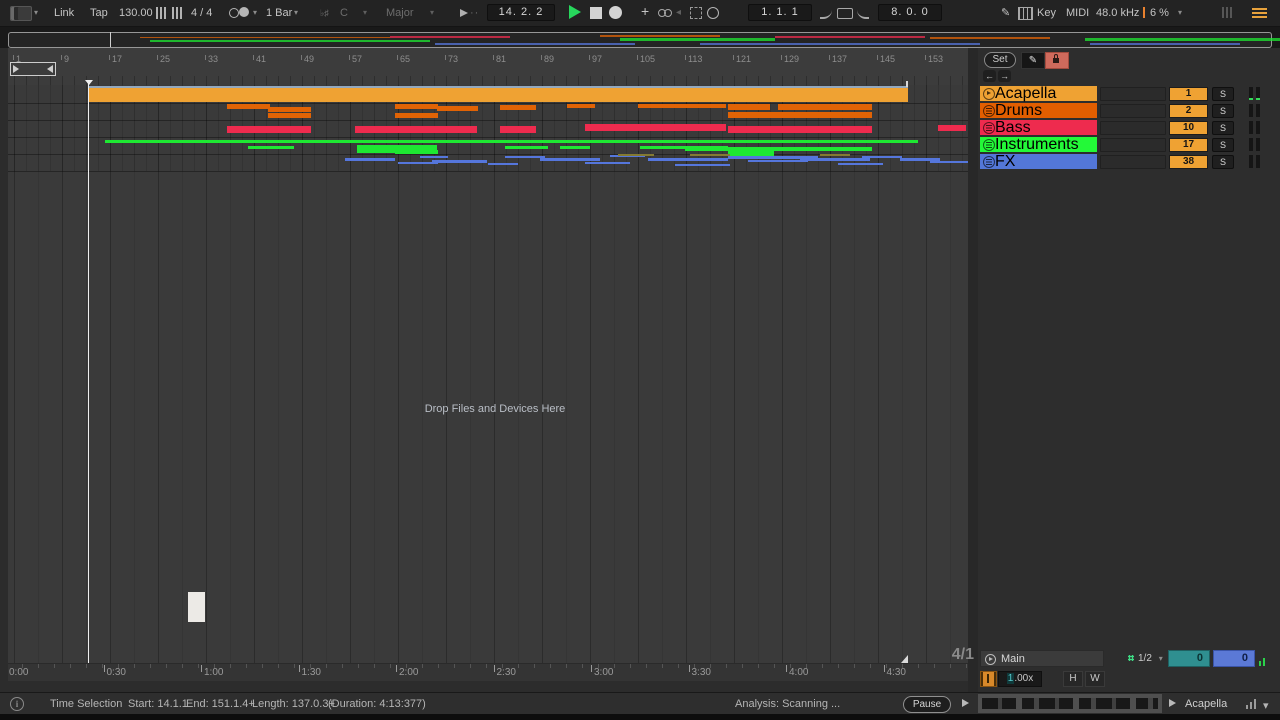 This screenshot has width=1280, height=720. I want to click on preview-play2-icon, so click(1172, 703).